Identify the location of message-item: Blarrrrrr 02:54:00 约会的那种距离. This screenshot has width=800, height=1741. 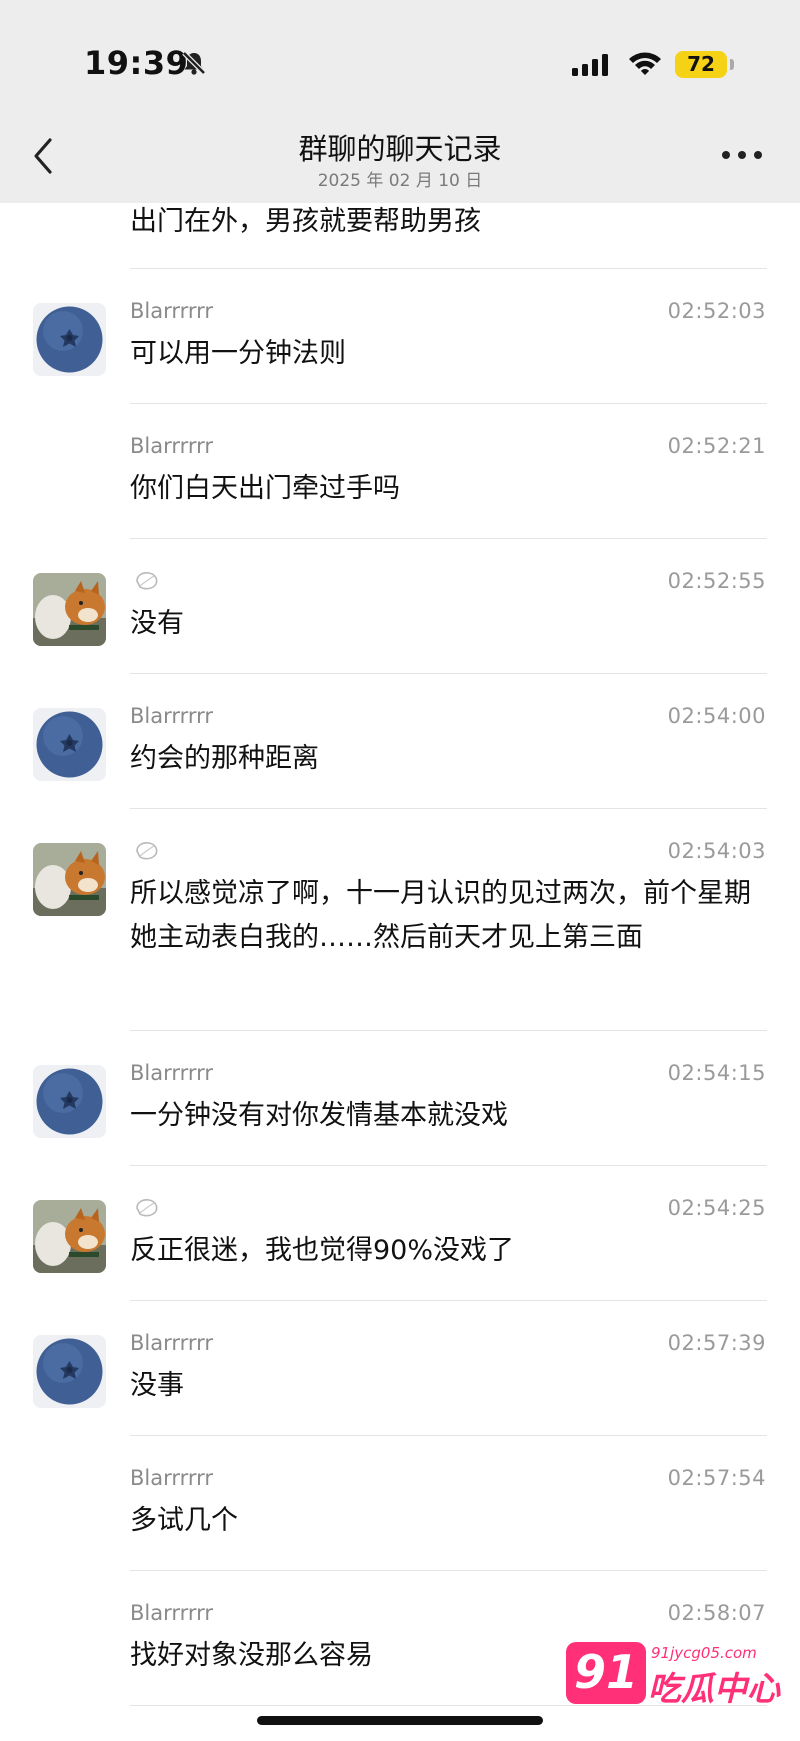
(400, 741).